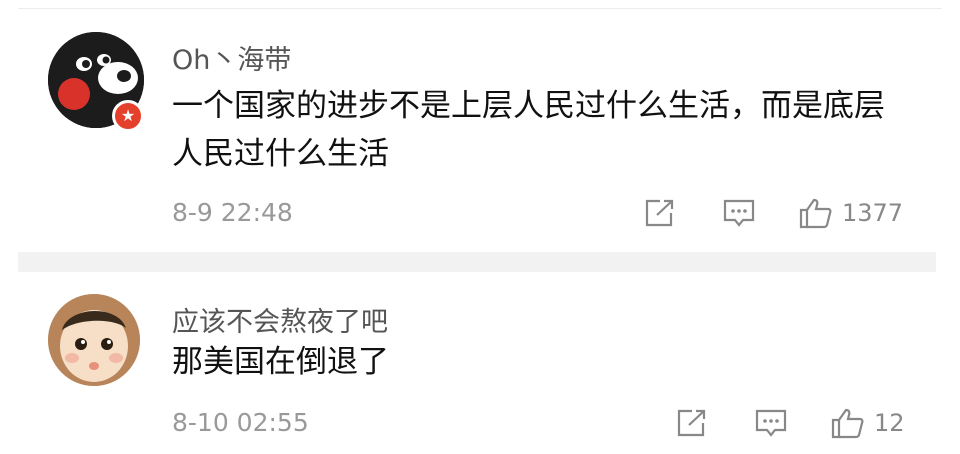 This screenshot has width=960, height=454. I want to click on comment-actions: 12, so click(790, 423).